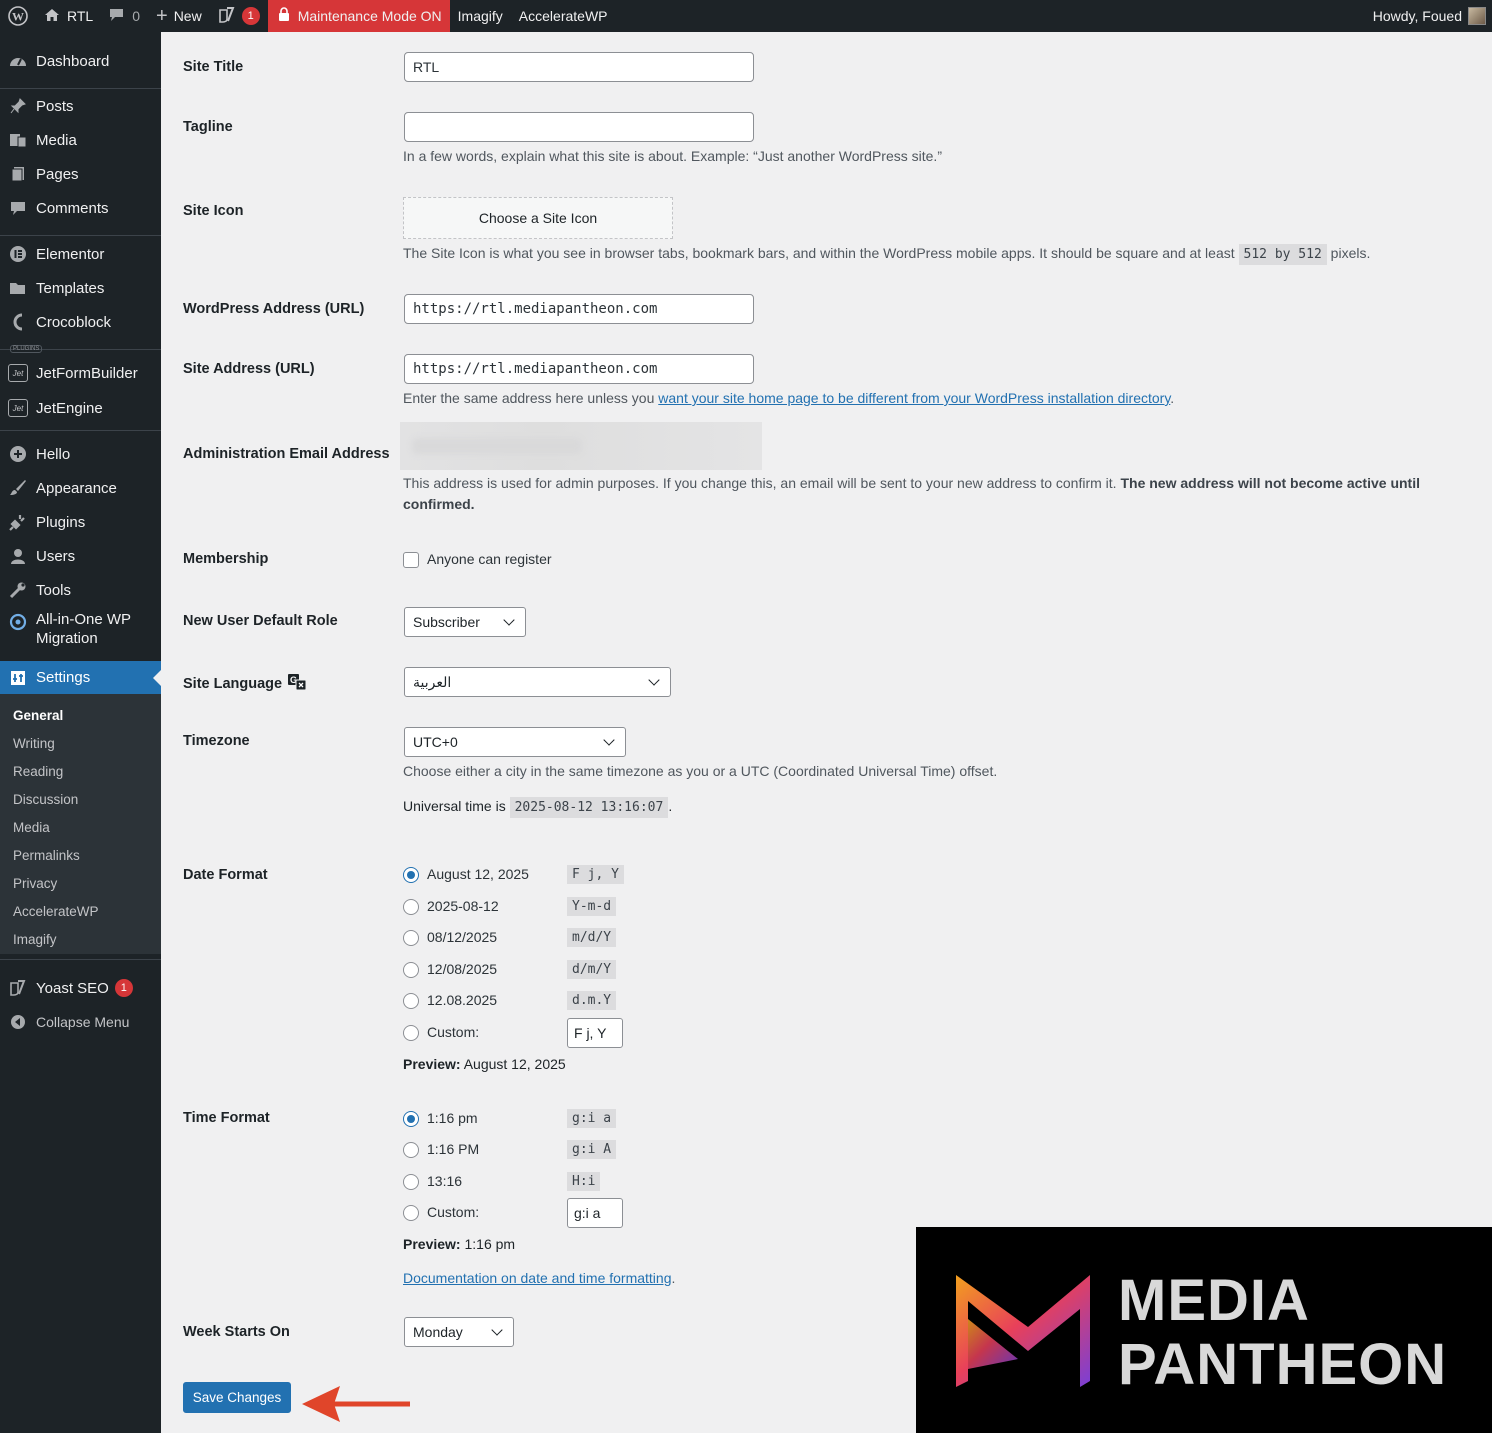  I want to click on sidebar-item-comments: Comments, so click(80, 208).